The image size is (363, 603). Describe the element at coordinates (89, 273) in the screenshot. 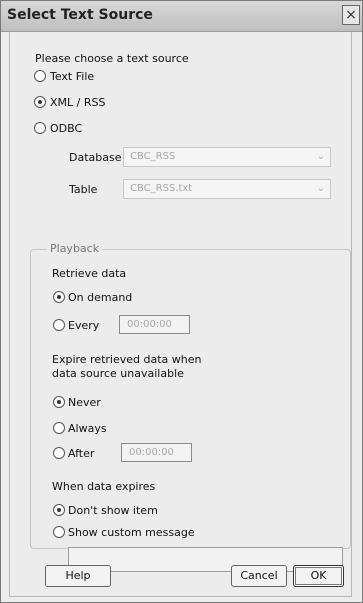

I see `retrieve-data-label: Retrieve data` at that location.